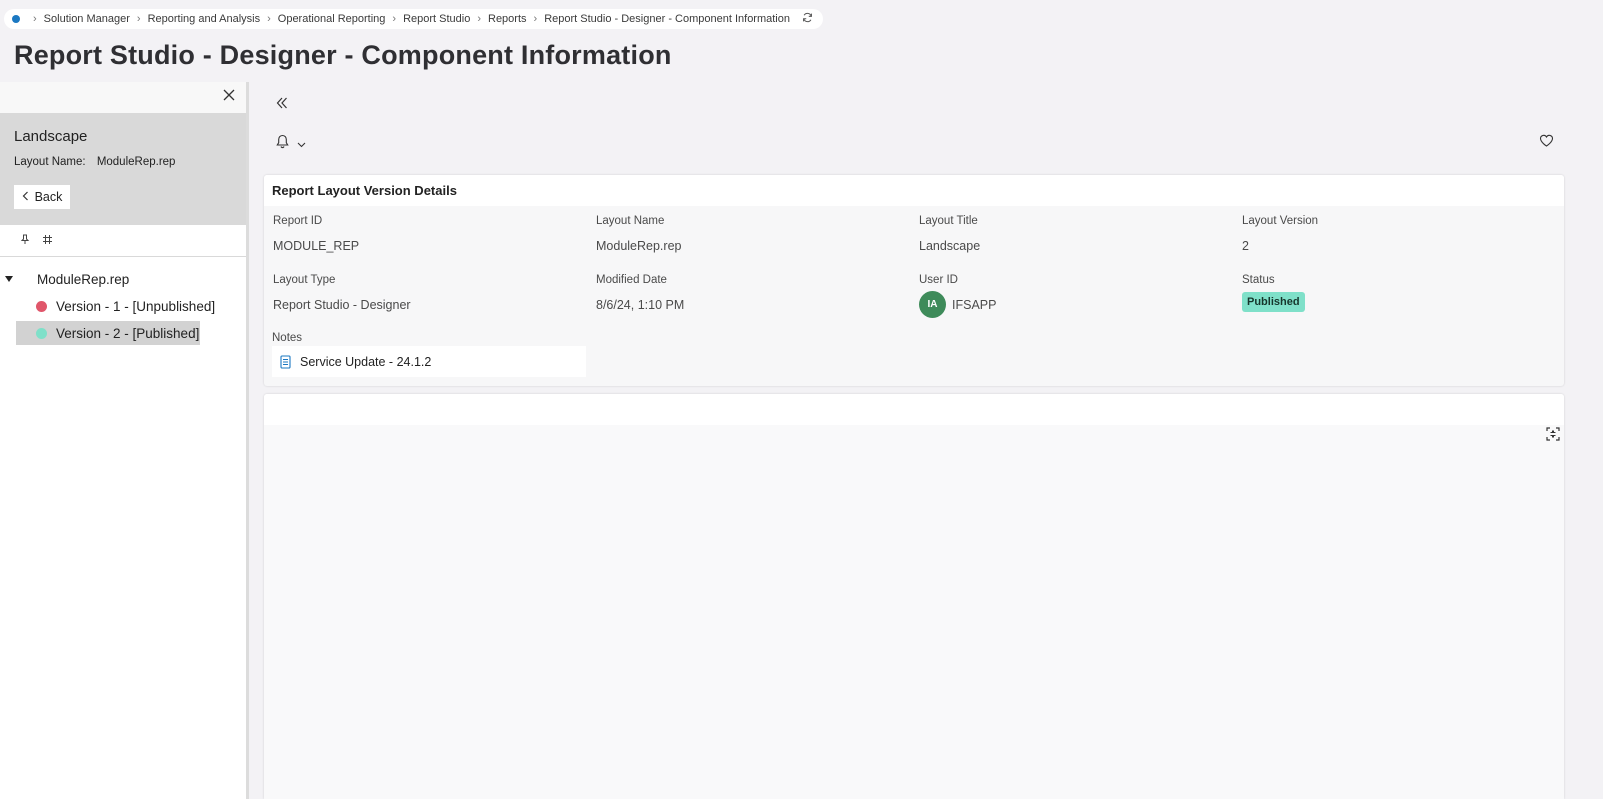  I want to click on notes-value: Service Update - 24.1.2, so click(366, 361).